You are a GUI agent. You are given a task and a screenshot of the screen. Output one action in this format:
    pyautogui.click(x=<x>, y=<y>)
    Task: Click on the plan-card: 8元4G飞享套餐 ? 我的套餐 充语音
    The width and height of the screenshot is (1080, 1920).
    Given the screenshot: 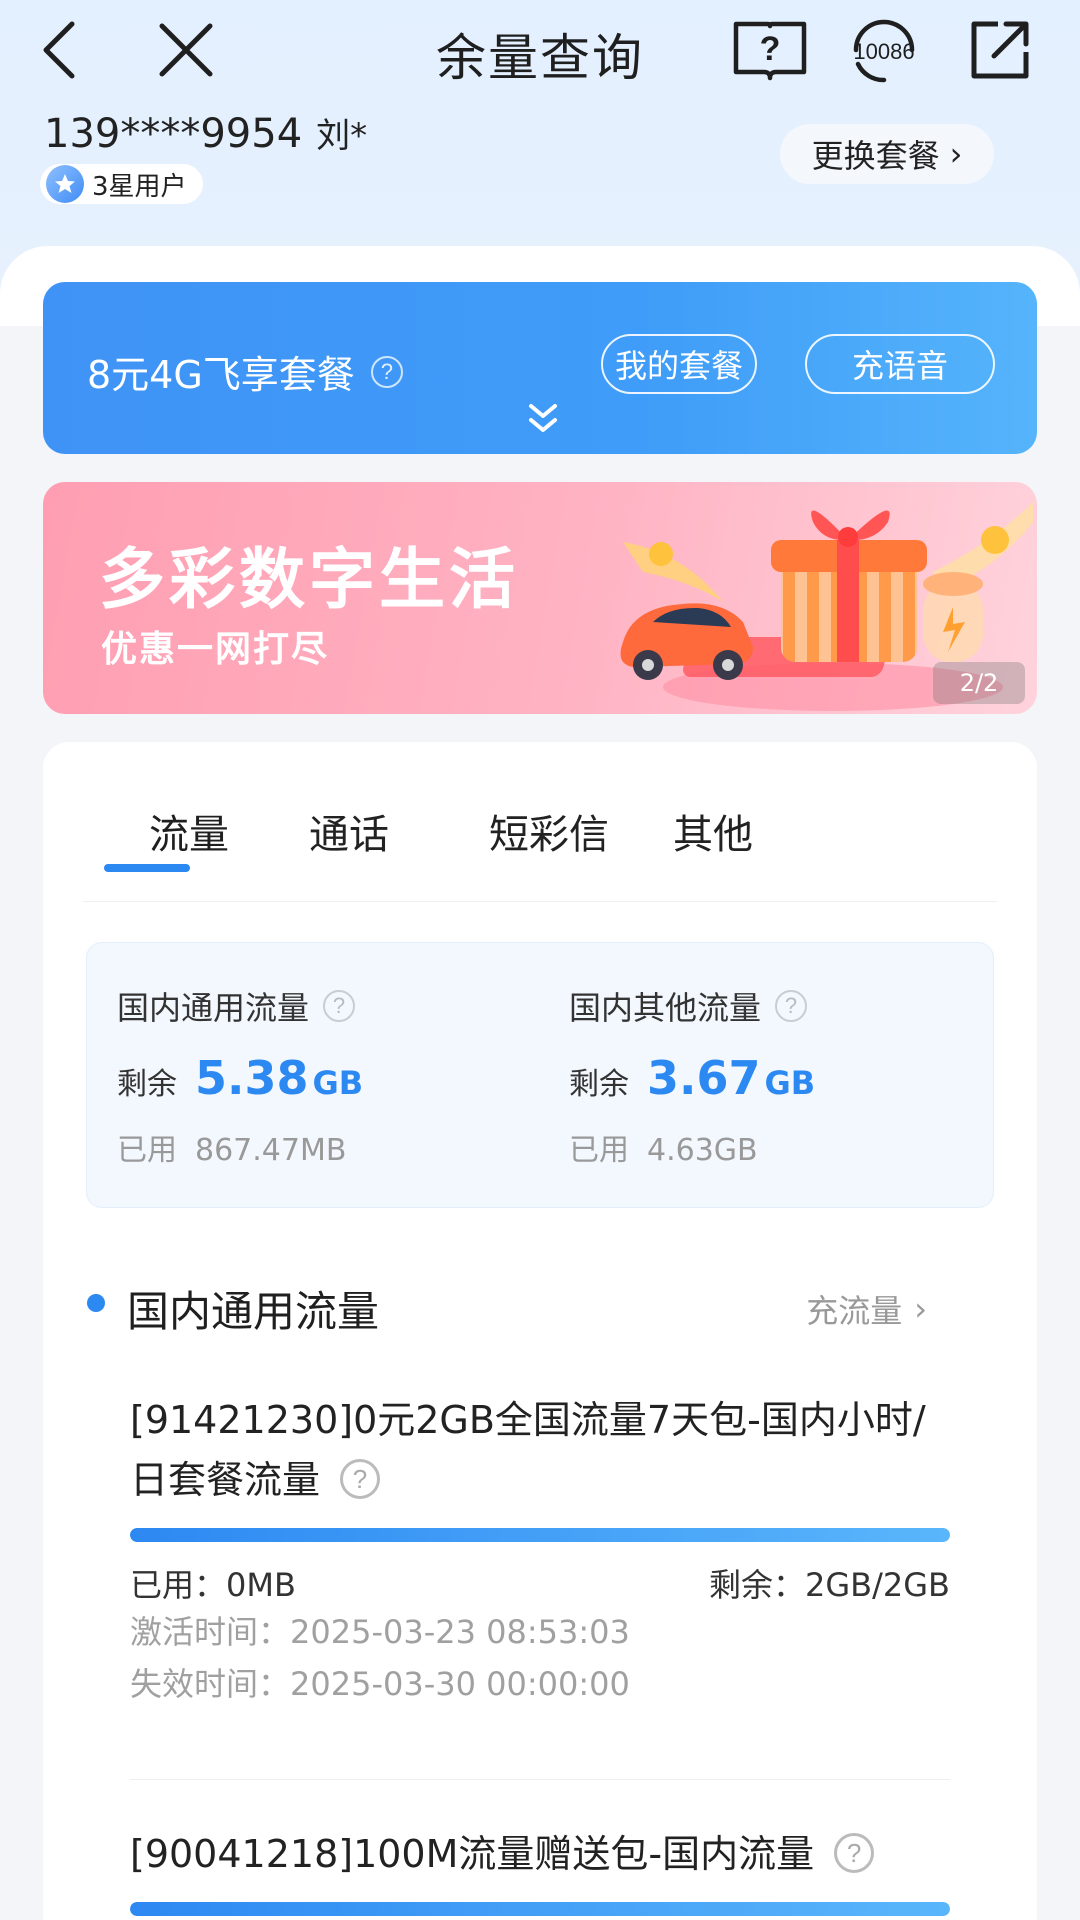 What is the action you would take?
    pyautogui.click(x=540, y=368)
    